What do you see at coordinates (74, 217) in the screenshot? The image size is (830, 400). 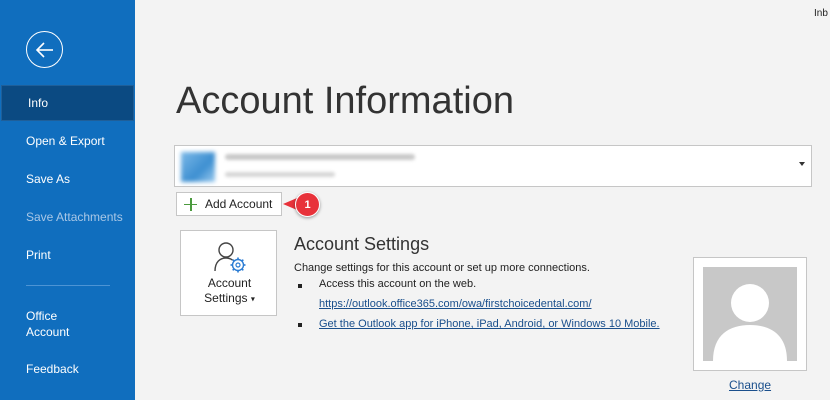 I see `sidebar-item-label: Save Attachments` at bounding box center [74, 217].